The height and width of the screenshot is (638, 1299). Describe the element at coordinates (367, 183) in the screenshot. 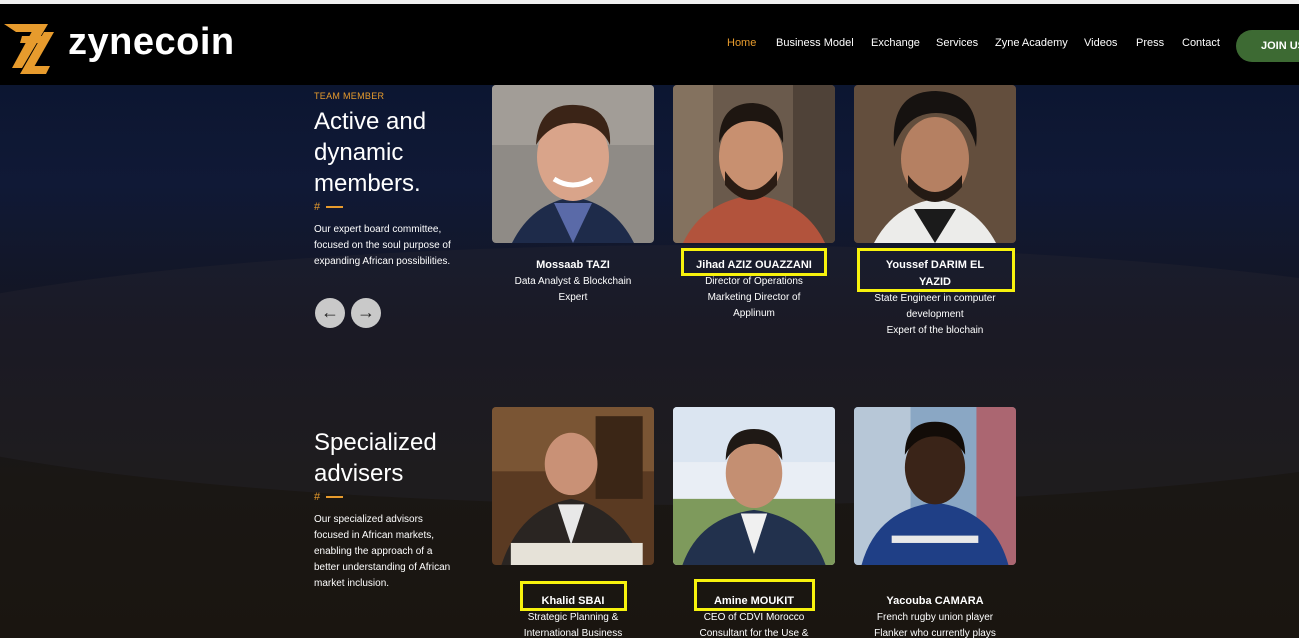

I see `team-heading-line: members.` at that location.